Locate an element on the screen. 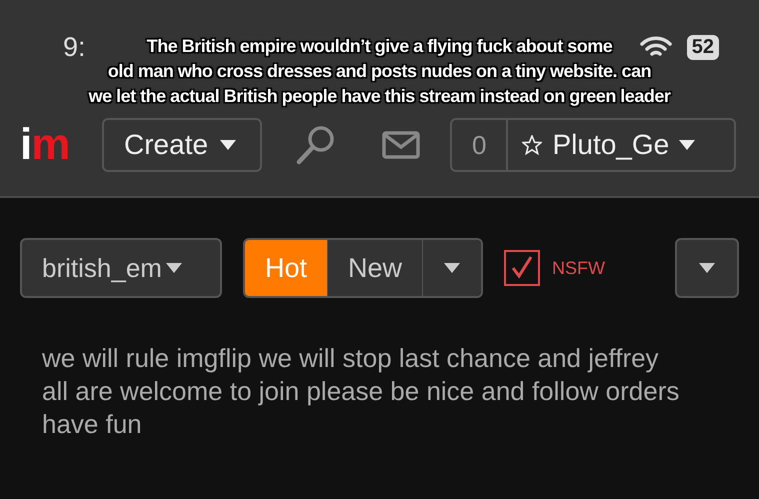 This screenshot has height=499, width=759. meme-caption: The British empire wouldn’t give a flying fuck about some is located at coordinates (379, 46).